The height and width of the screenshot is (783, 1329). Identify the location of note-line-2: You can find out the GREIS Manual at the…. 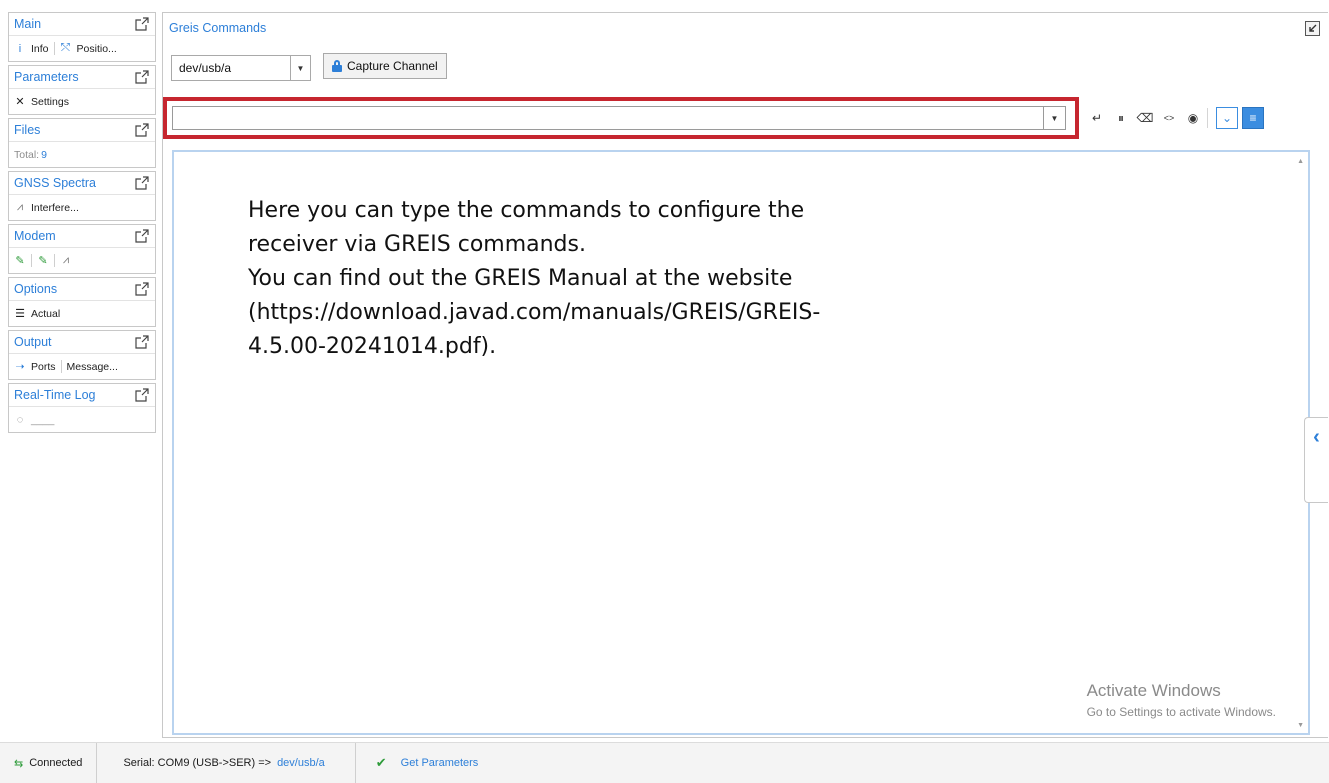
(534, 312).